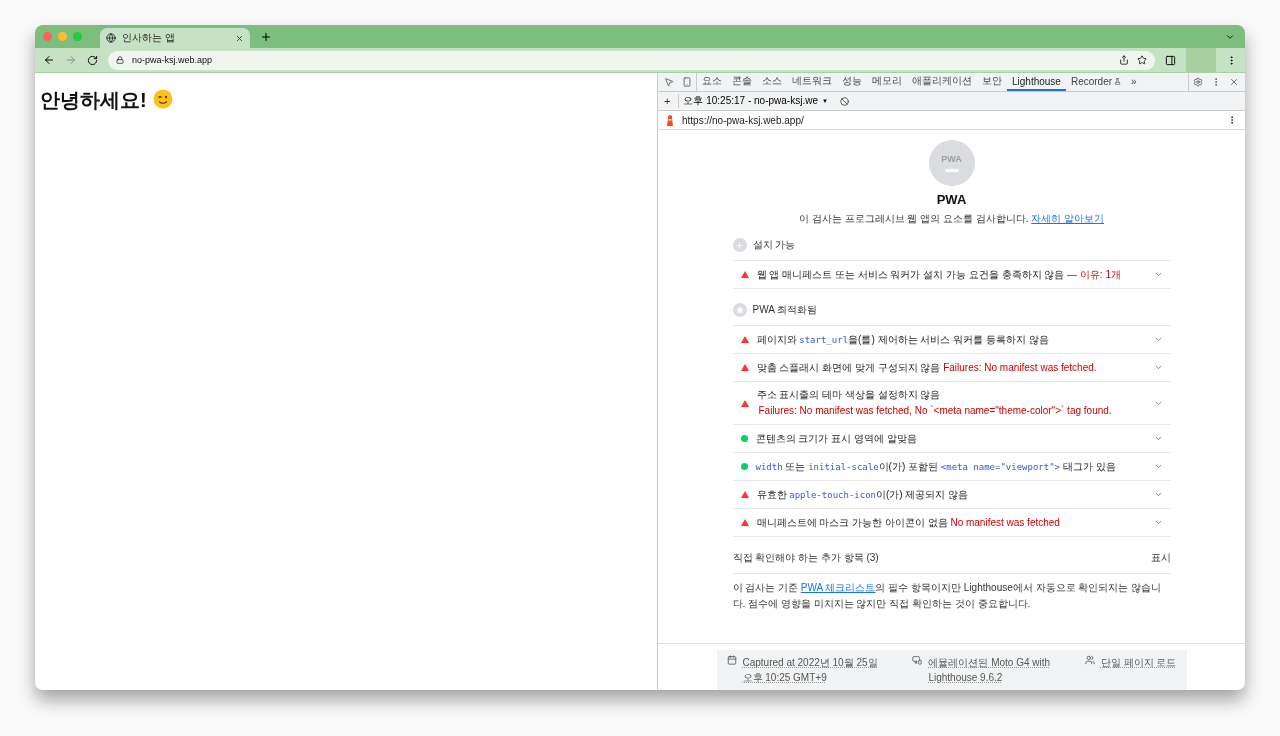  What do you see at coordinates (838, 587) in the screenshot?
I see `checklist-link: PWA 체크리스트` at bounding box center [838, 587].